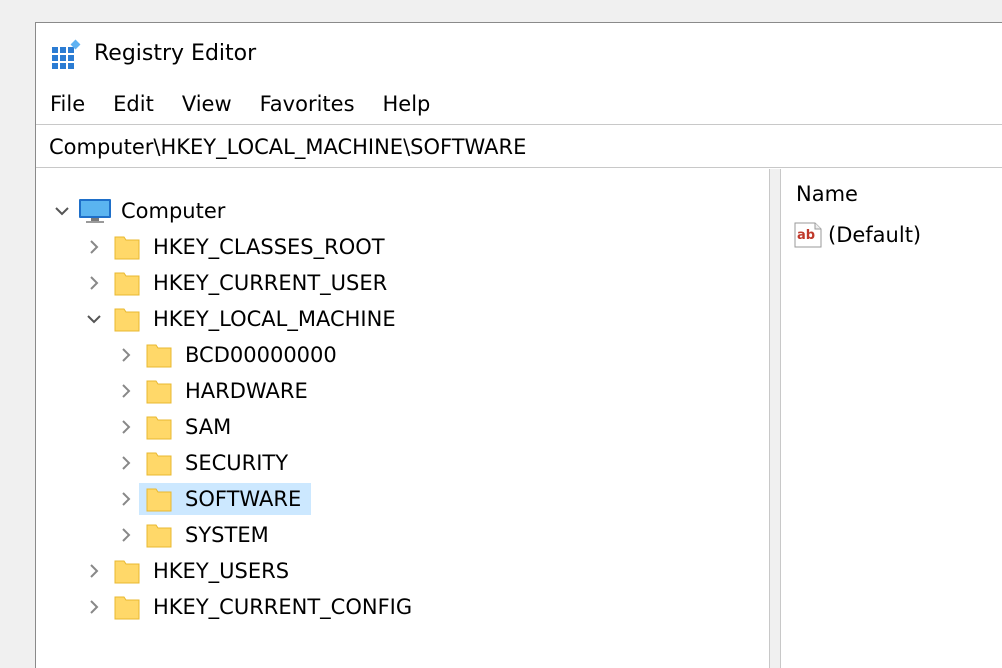 The width and height of the screenshot is (1002, 668). I want to click on computer-icon, so click(95, 211).